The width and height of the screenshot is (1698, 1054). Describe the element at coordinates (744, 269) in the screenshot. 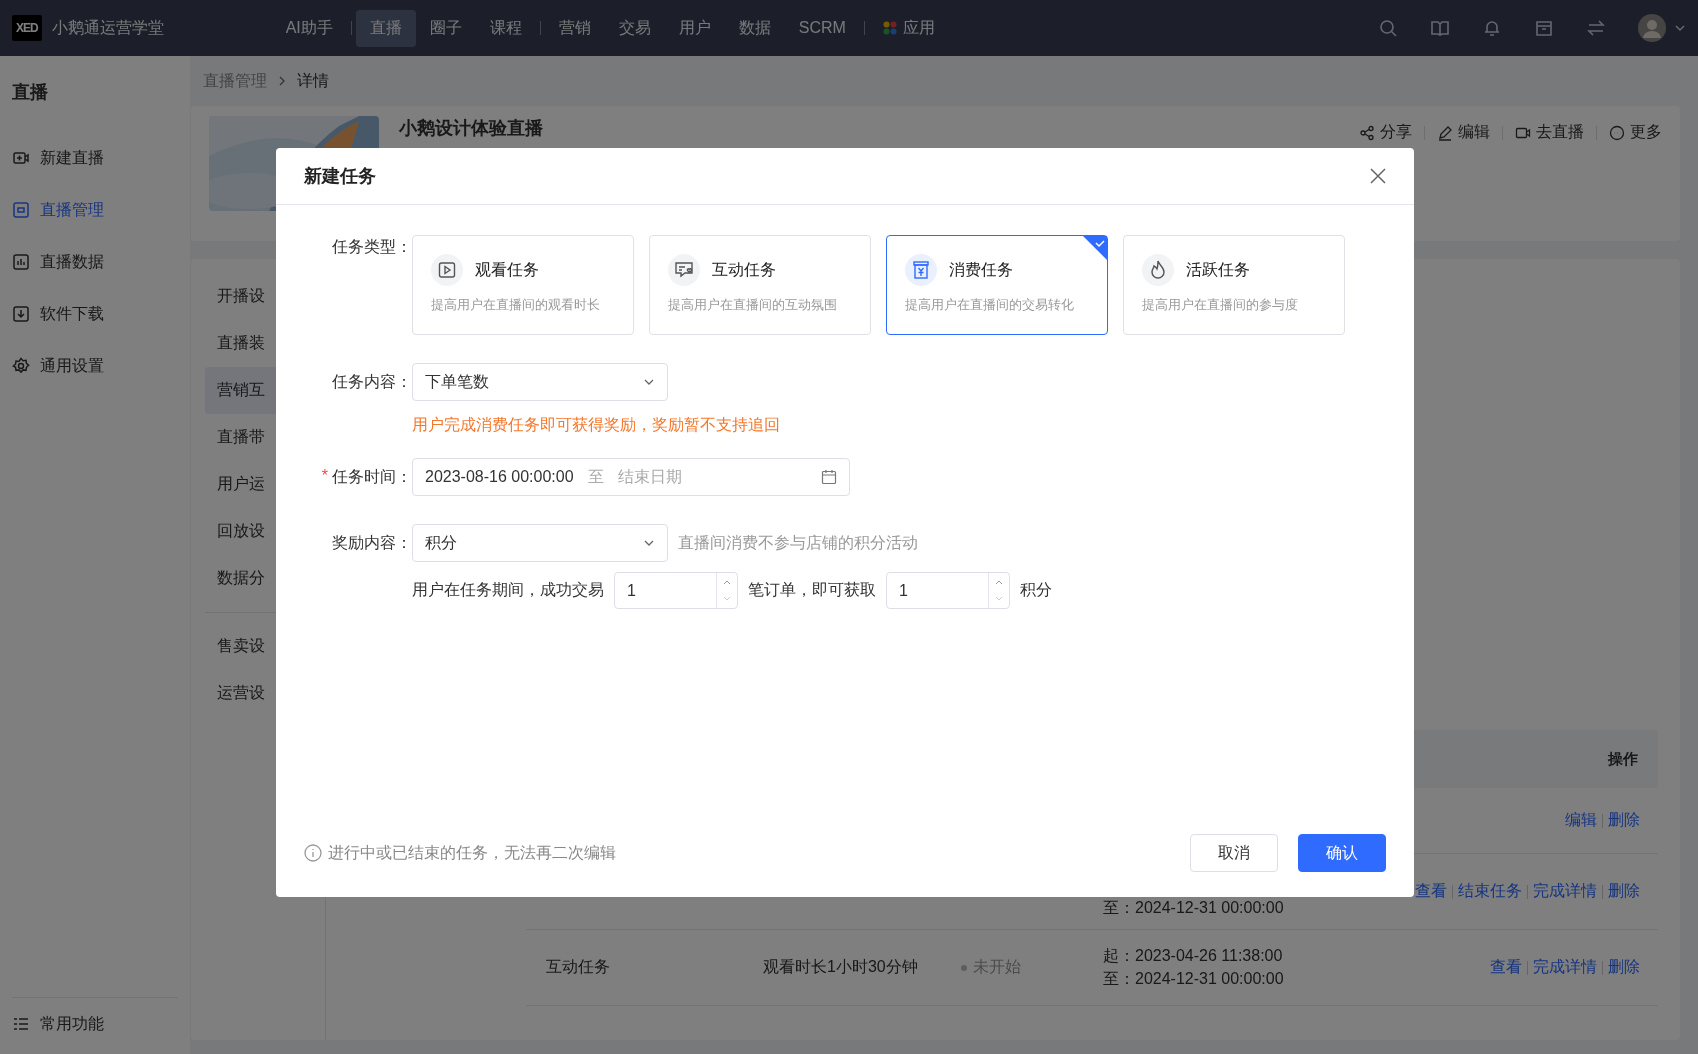

I see `card-title: 互动任务` at that location.